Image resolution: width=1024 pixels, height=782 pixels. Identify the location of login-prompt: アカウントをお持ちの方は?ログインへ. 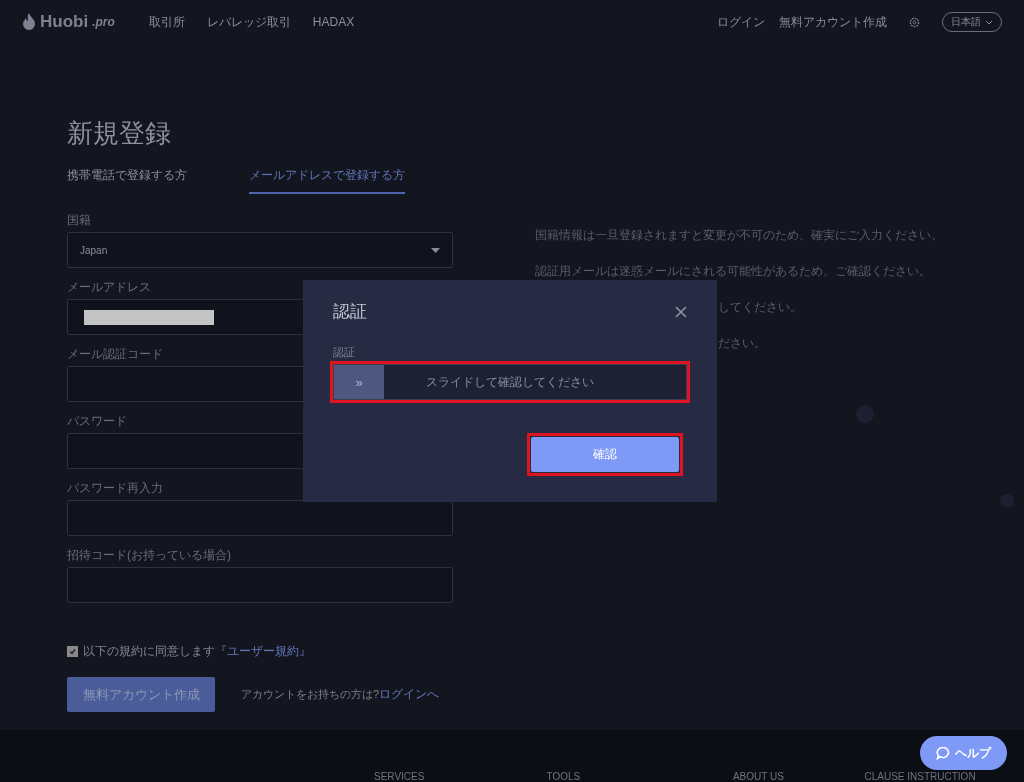
(340, 694).